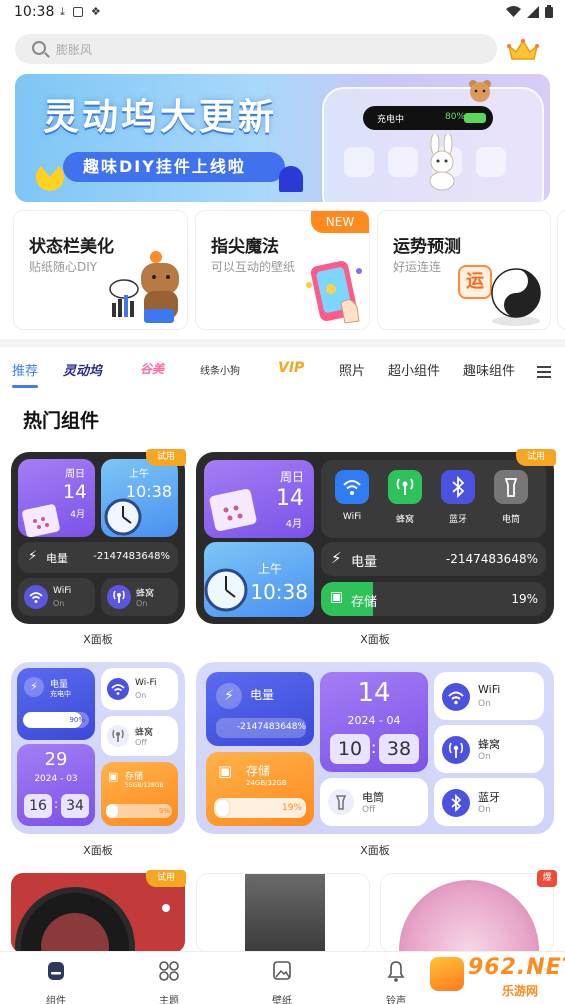  I want to click on watermark-logo-icon, so click(447, 974).